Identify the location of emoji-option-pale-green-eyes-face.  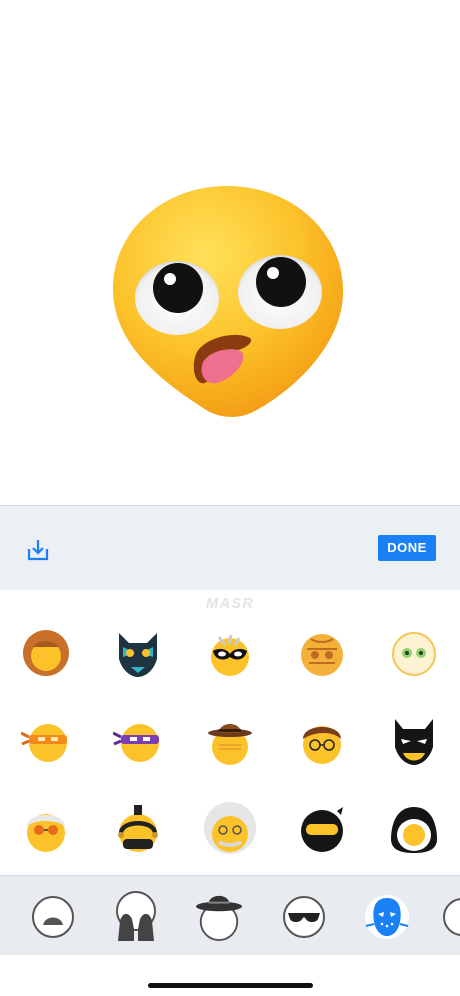
(414, 654).